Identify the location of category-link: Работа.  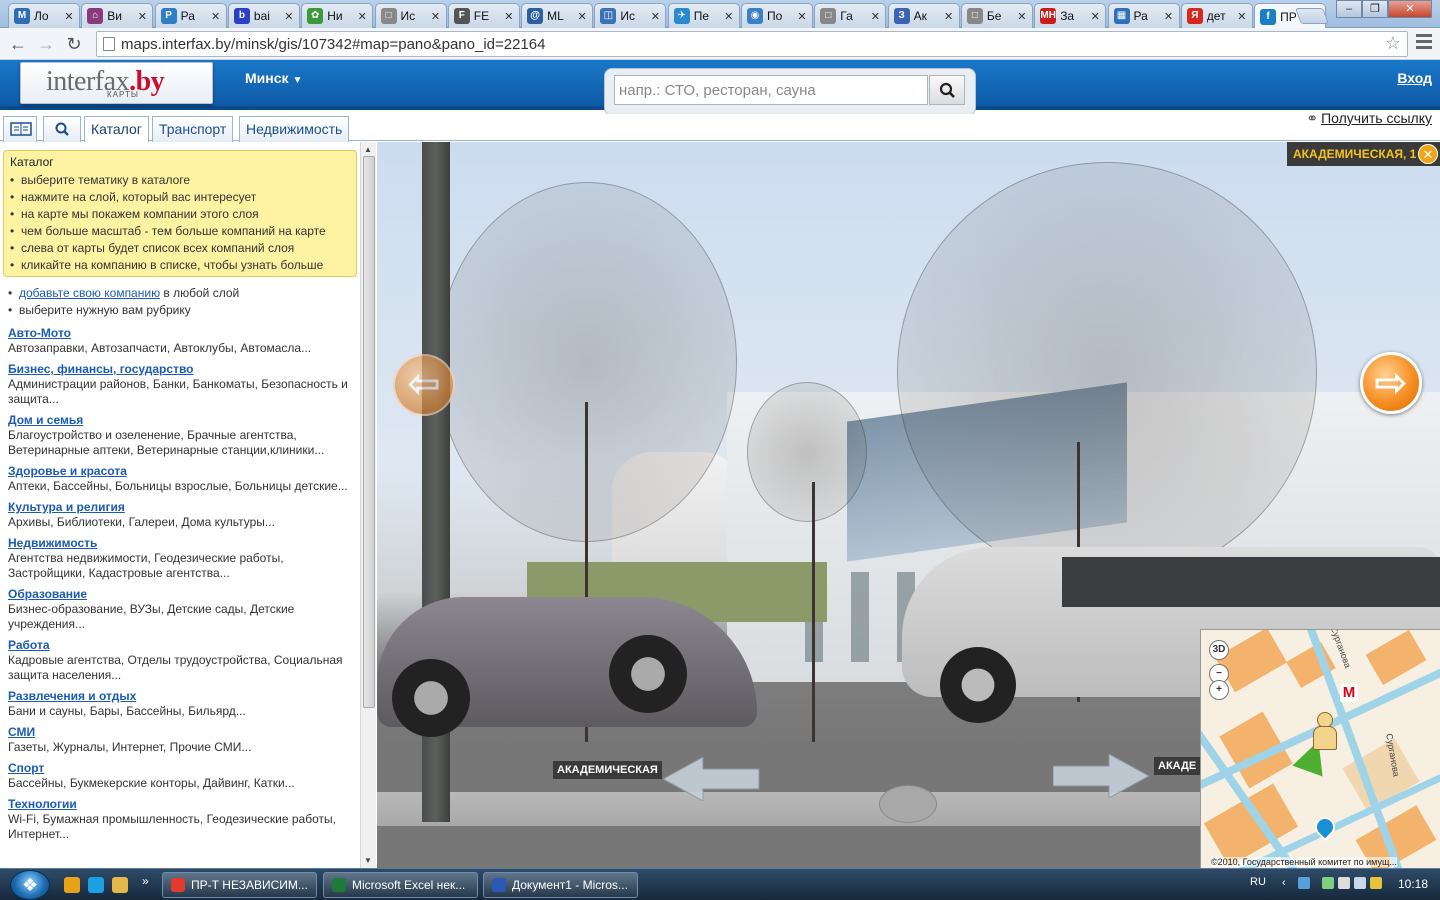
(180, 645).